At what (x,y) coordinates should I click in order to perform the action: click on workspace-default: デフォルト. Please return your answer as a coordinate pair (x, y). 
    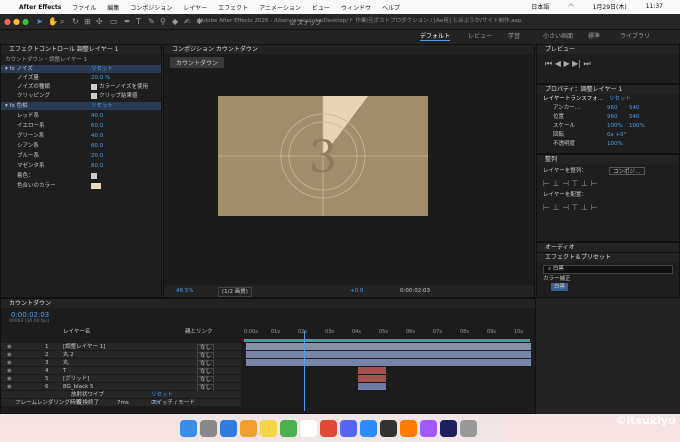
    Looking at the image, I should click on (435, 36).